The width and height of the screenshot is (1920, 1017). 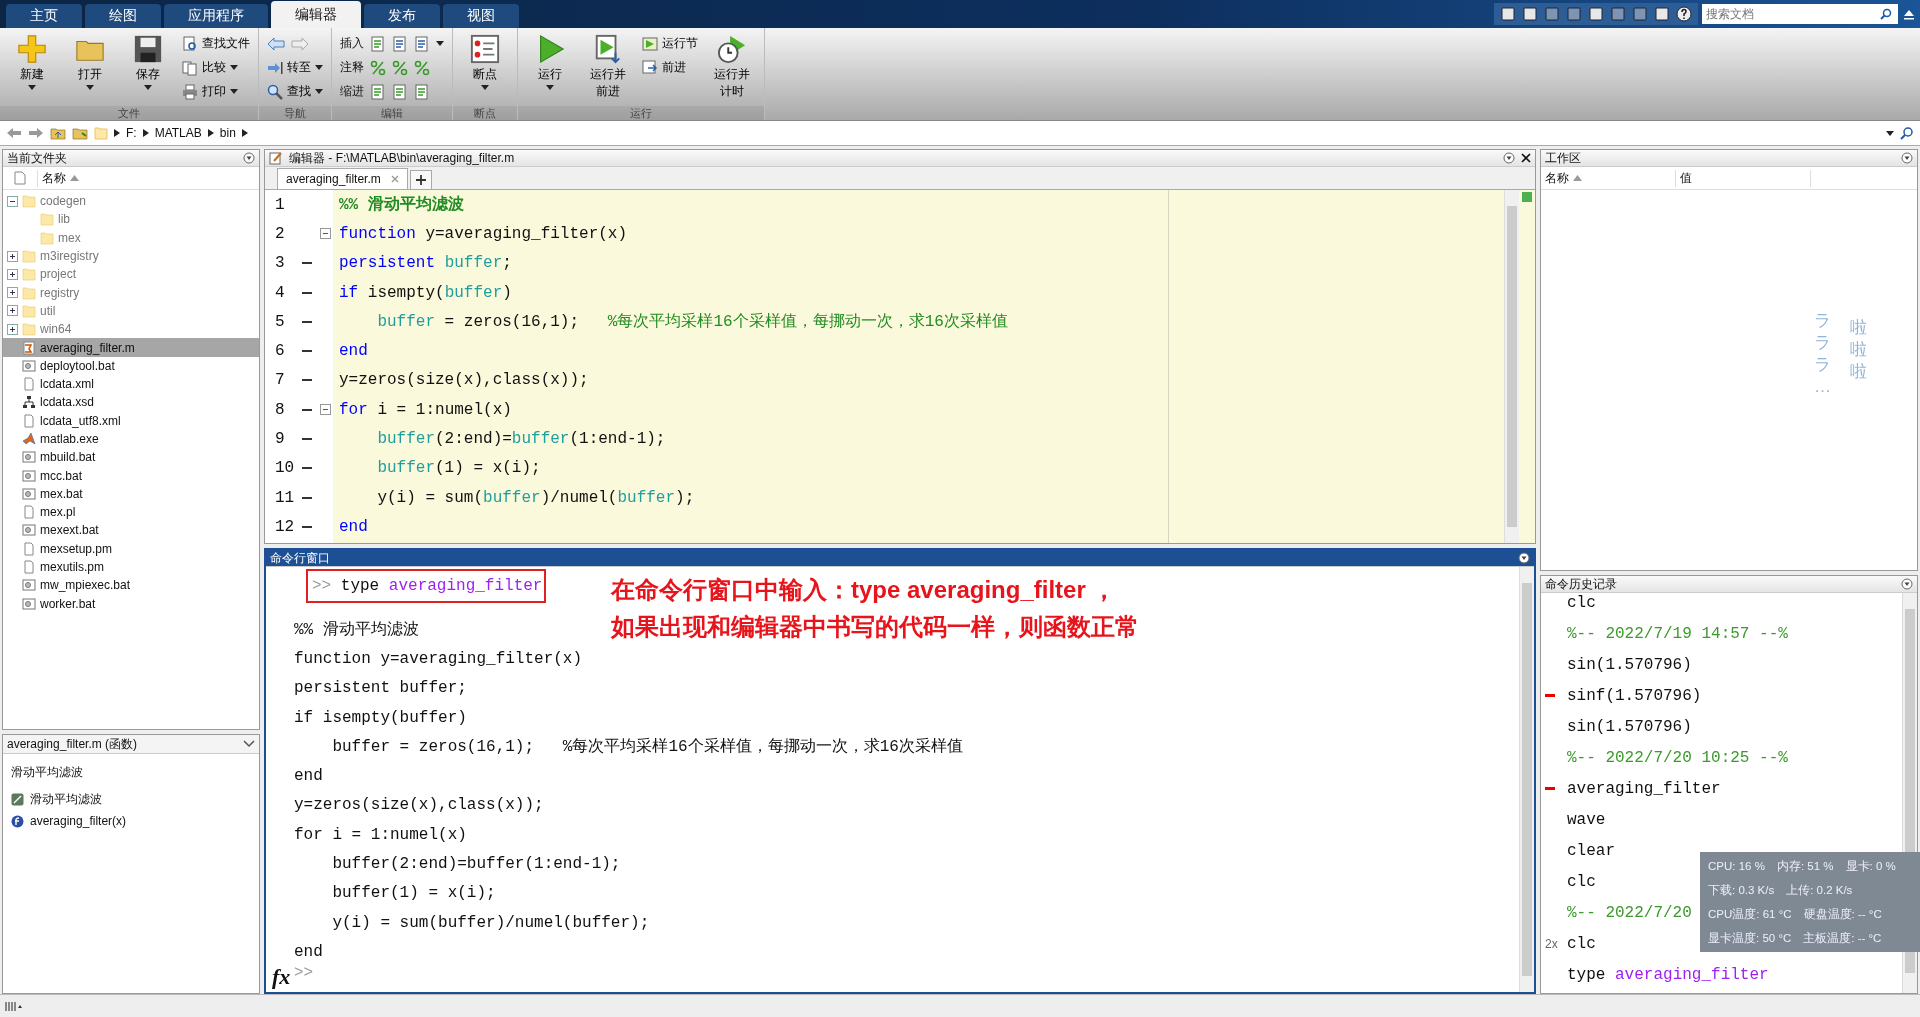 I want to click on print-button: 打印, so click(x=216, y=91).